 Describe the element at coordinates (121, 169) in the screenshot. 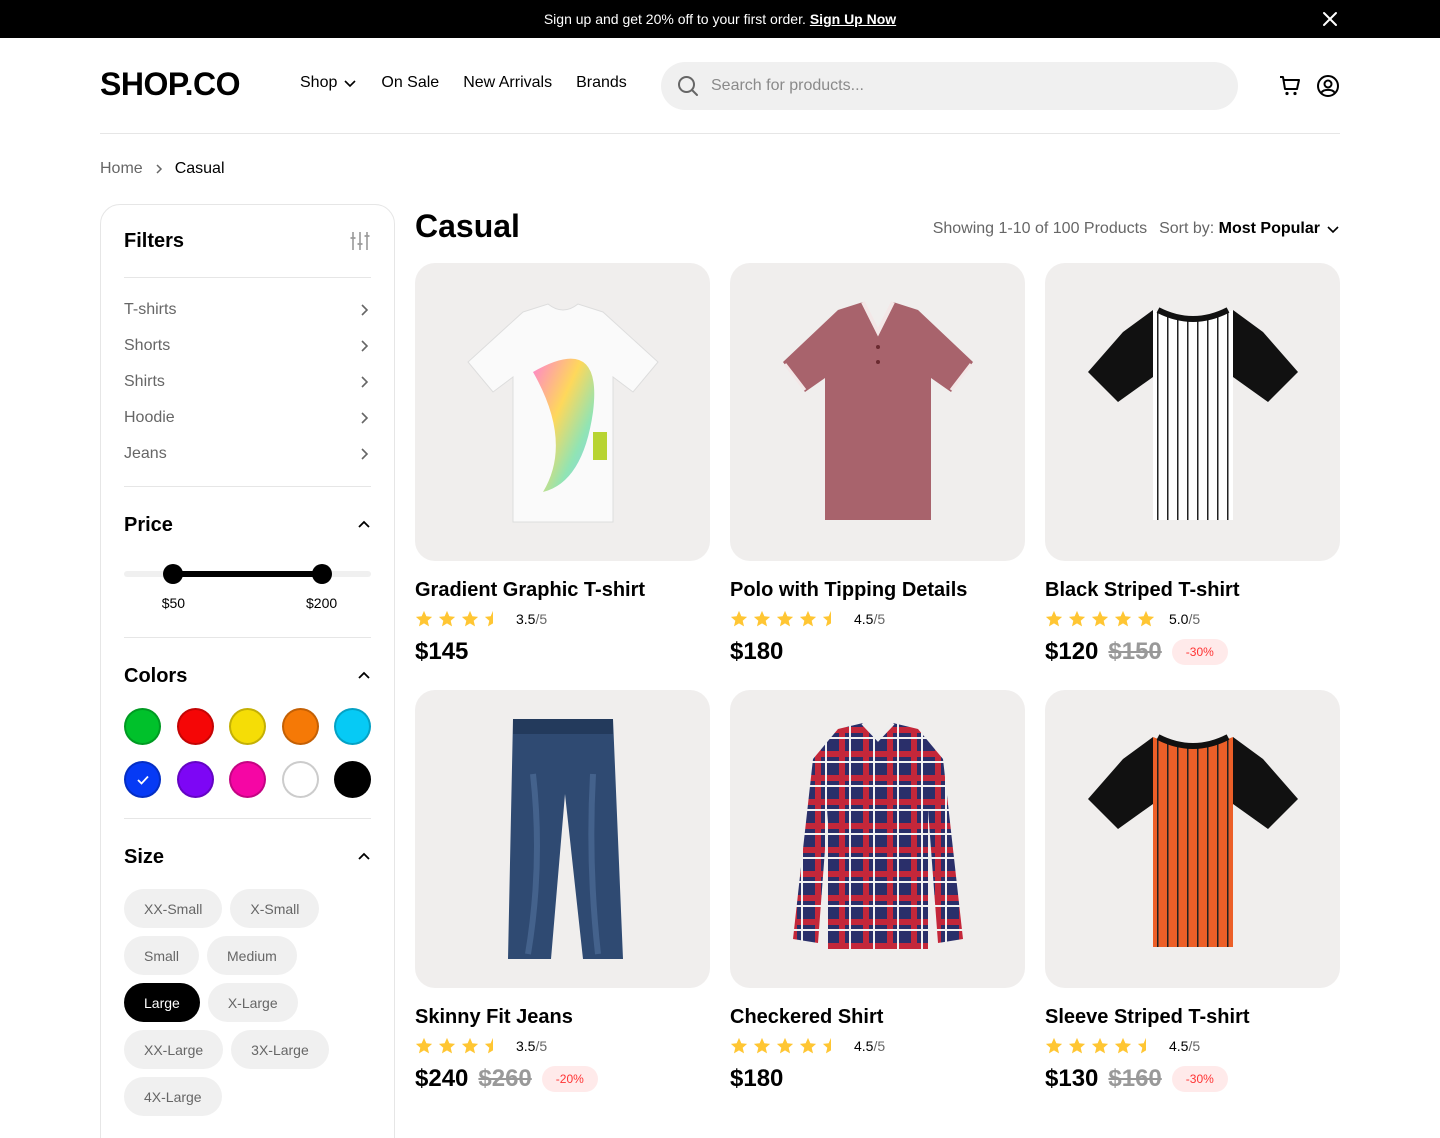

I see `breadcrumb-home: Home` at that location.